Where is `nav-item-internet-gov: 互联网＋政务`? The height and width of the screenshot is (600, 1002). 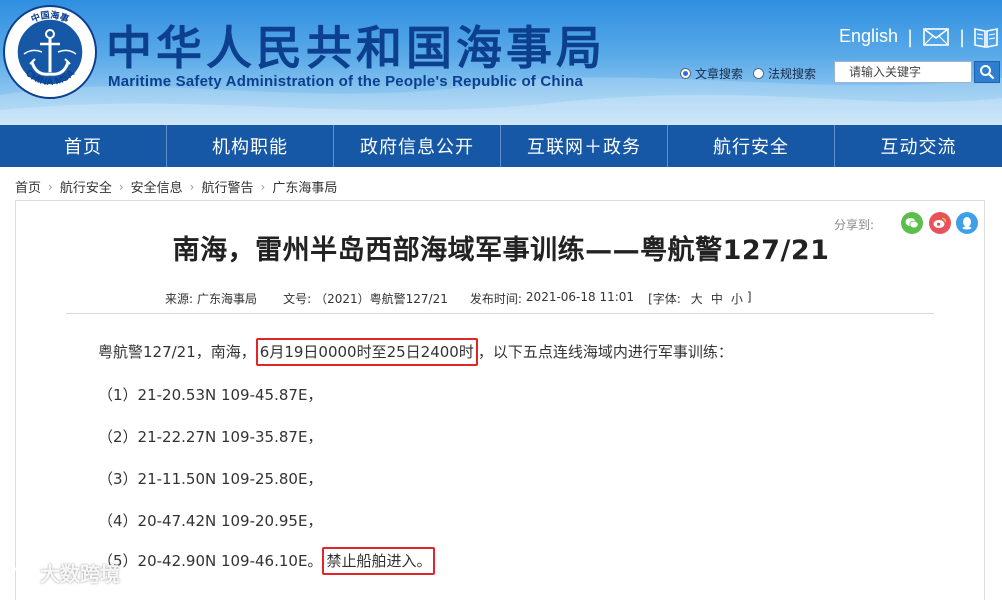 nav-item-internet-gov: 互联网＋政务 is located at coordinates (584, 146).